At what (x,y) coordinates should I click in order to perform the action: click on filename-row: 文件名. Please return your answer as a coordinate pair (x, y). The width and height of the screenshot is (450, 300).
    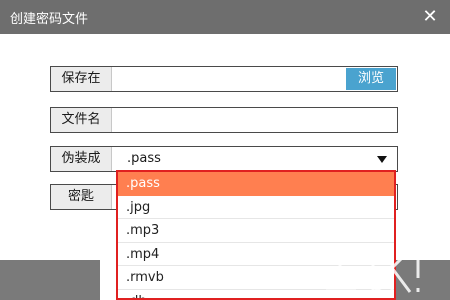
    Looking at the image, I should click on (224, 120).